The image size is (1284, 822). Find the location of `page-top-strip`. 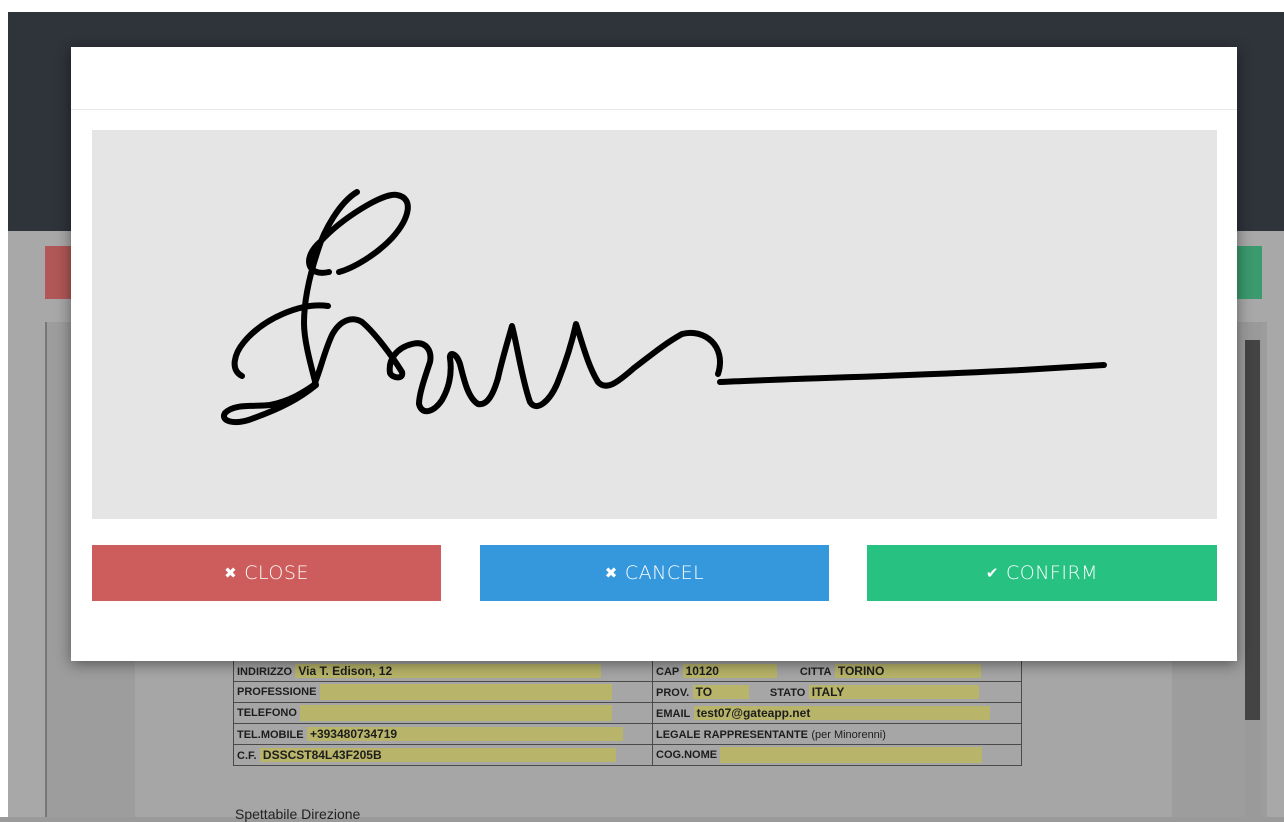

page-top-strip is located at coordinates (642, 6).